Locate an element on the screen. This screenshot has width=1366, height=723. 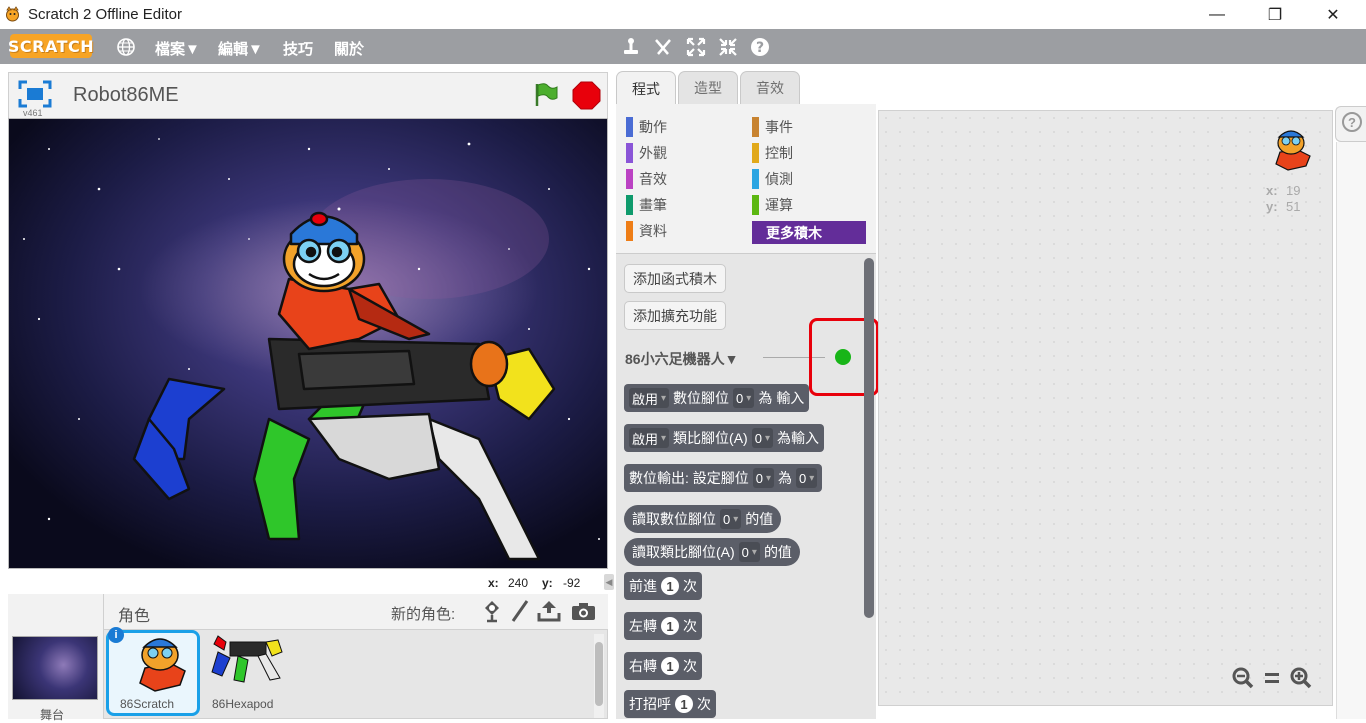
block-text: 輸入 is located at coordinates (790, 398).